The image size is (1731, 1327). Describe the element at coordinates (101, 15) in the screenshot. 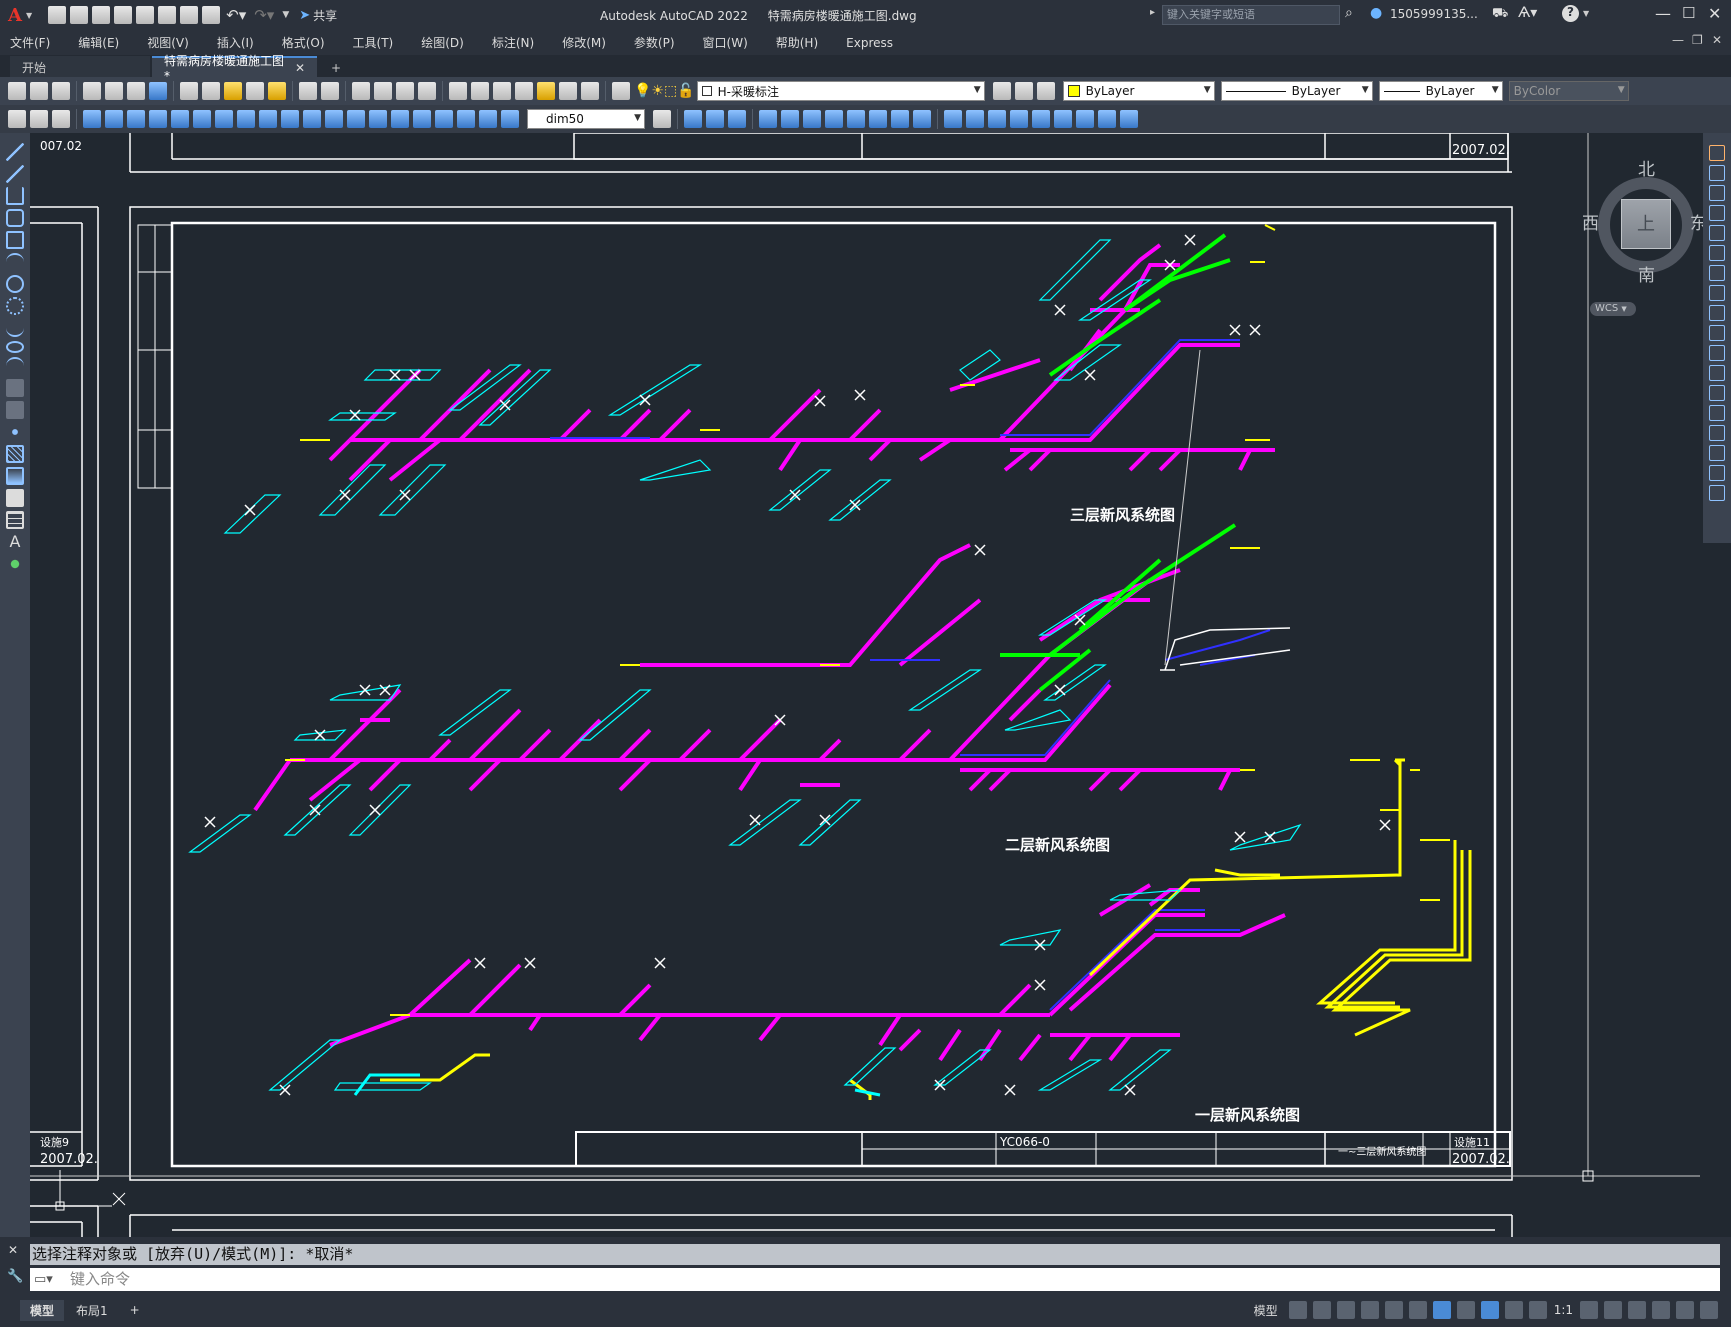

I see `save-icon` at that location.